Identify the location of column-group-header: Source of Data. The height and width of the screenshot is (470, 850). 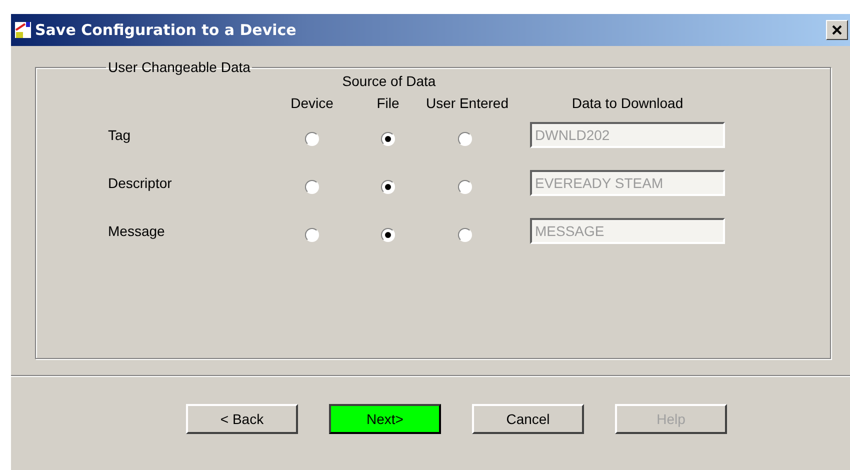
(389, 81).